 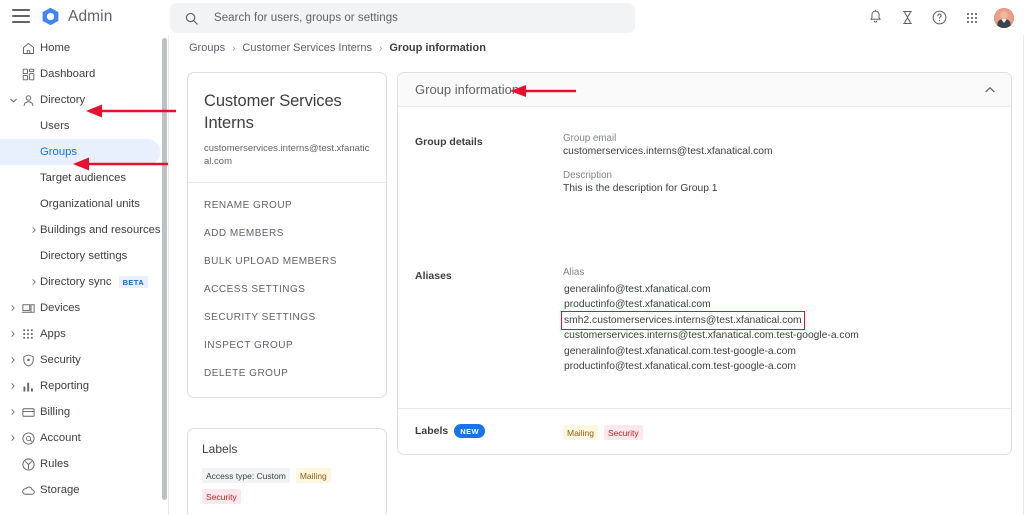 What do you see at coordinates (287, 373) in the screenshot?
I see `delete-group-button: DELETE GROUP` at bounding box center [287, 373].